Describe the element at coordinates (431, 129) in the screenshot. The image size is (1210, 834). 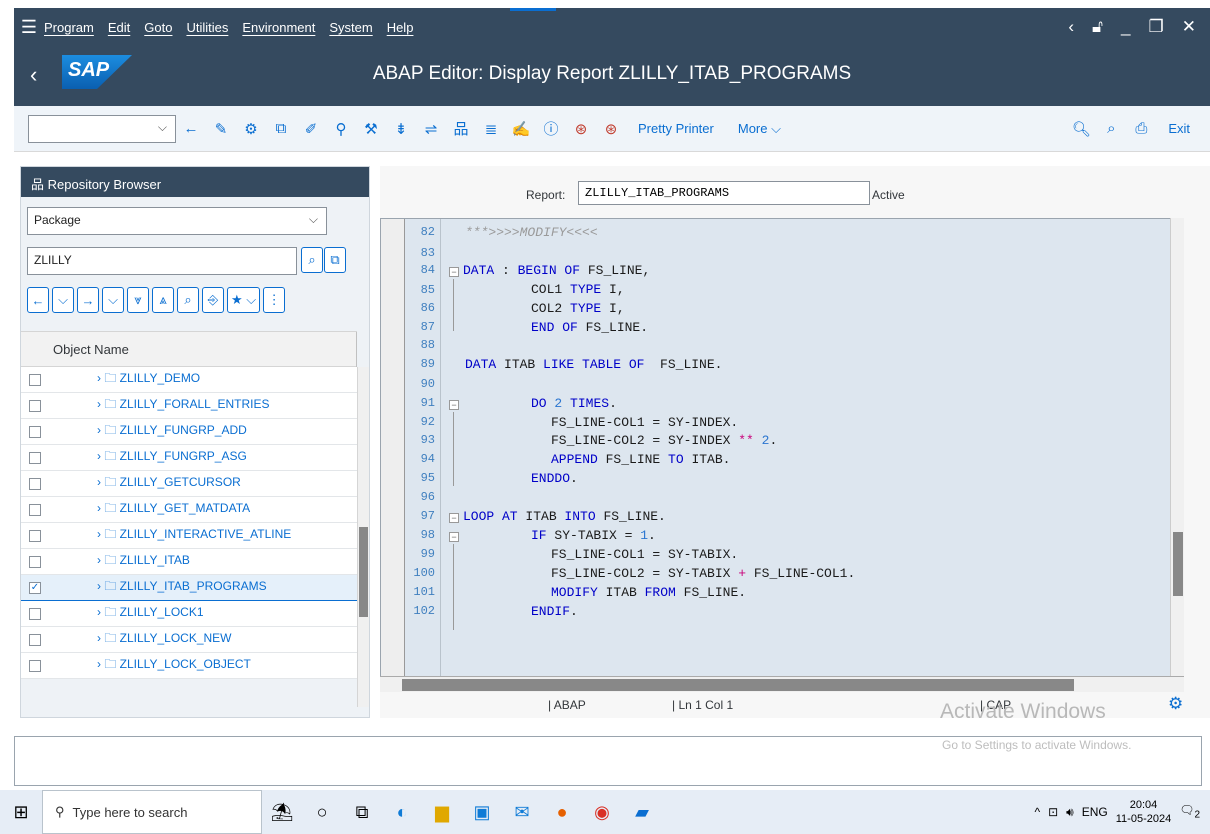
I see `where-used-icon: ⇌` at that location.